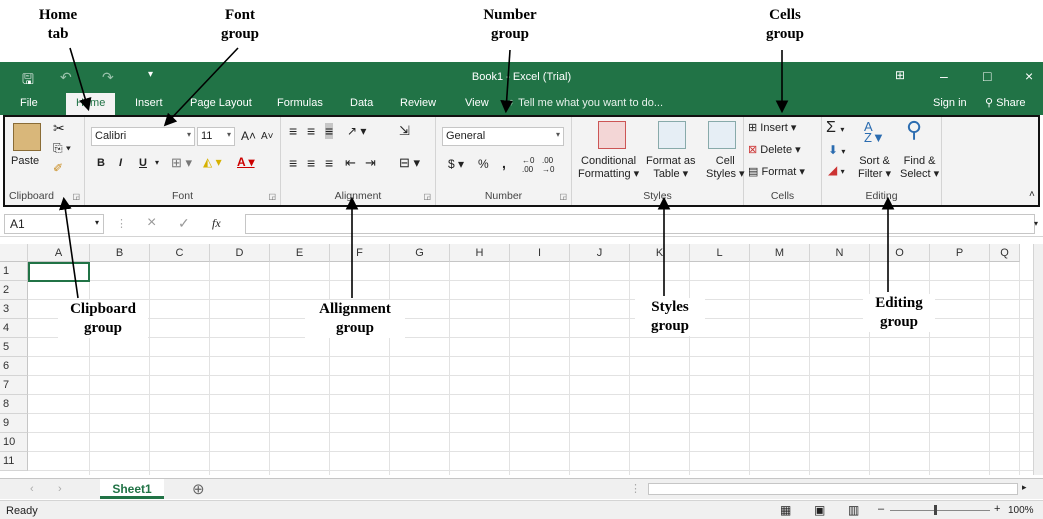 The width and height of the screenshot is (1043, 519). Describe the element at coordinates (503, 136) in the screenshot. I see `number-format-select: General ▾` at that location.